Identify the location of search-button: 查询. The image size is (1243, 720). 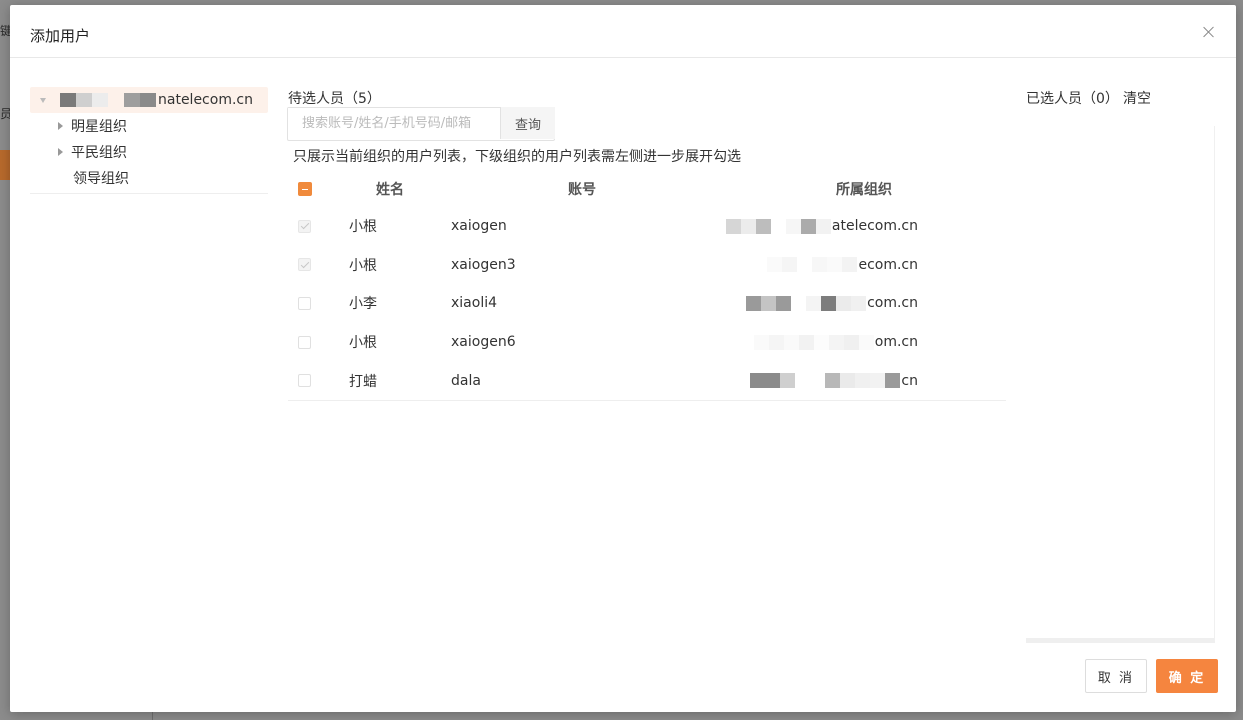
(527, 123).